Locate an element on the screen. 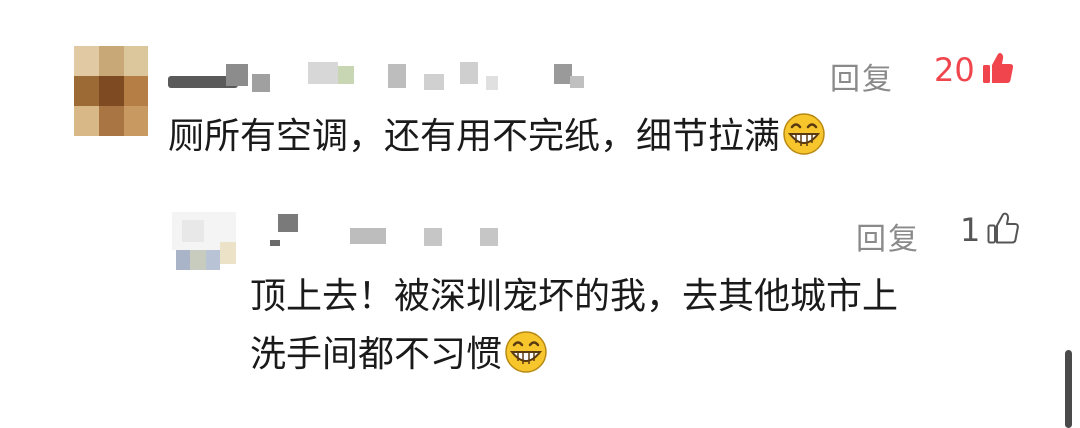 This screenshot has height=428, width=1080. comment-text-content: 厕所有空调，还有用不完纸，细节拉满 is located at coordinates (474, 136).